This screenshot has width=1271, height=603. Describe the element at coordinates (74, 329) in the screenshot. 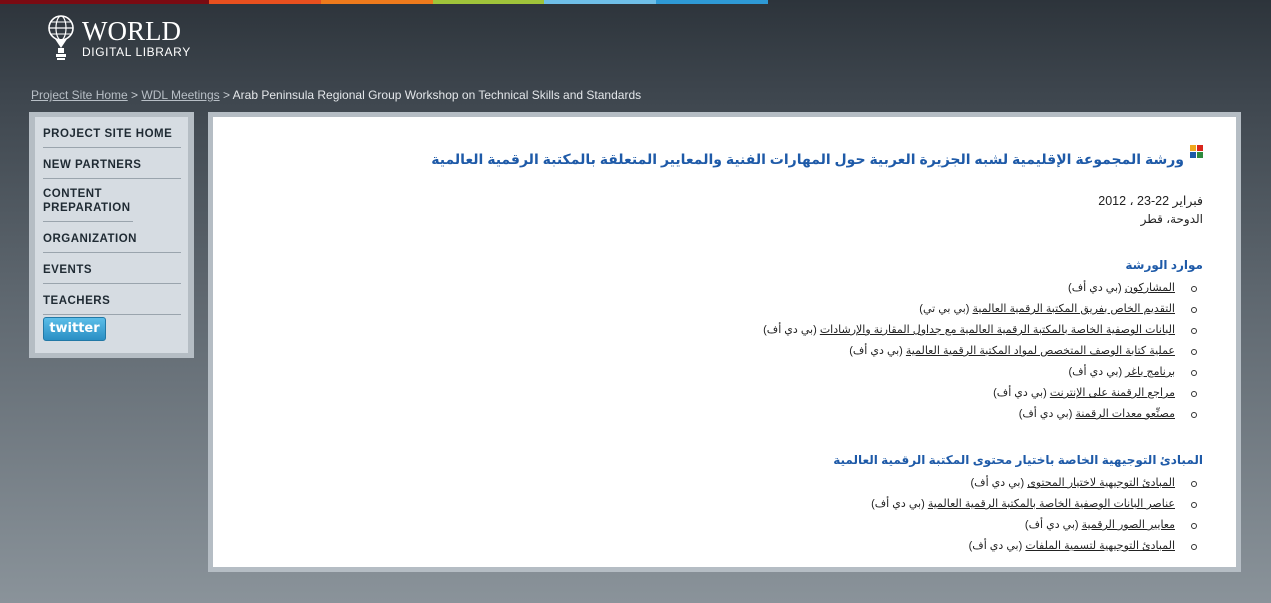

I see `twitter-button: twitter` at that location.